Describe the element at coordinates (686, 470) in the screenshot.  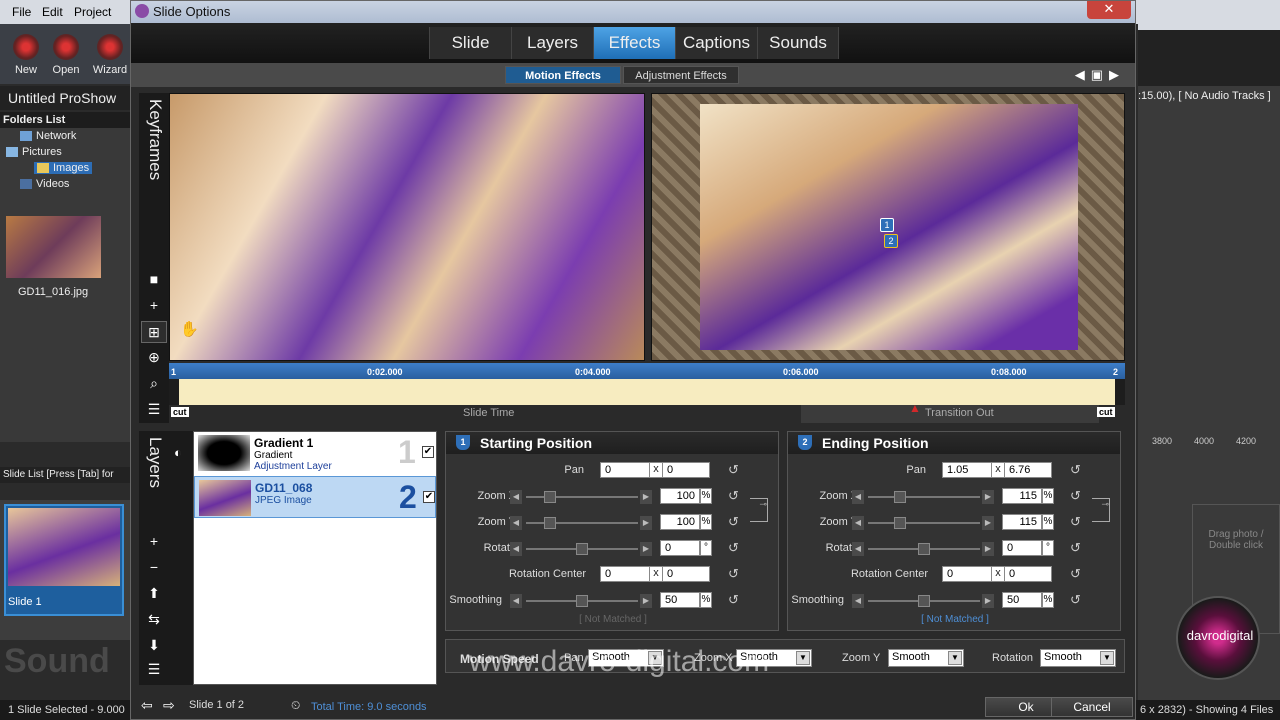
I see `pan-y-input: 0` at that location.